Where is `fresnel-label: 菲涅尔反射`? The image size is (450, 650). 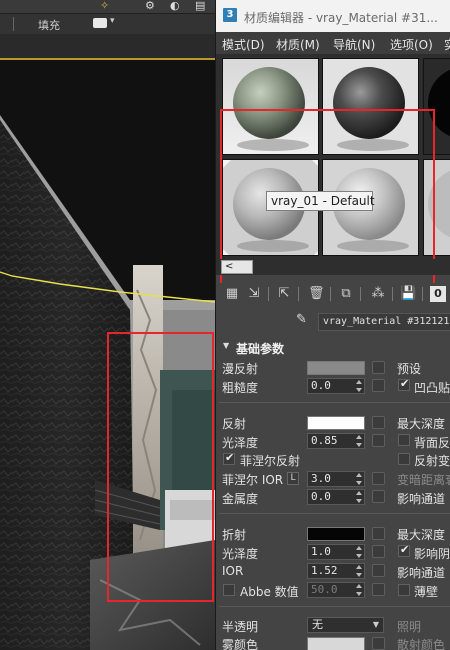 fresnel-label: 菲涅尔反射 is located at coordinates (270, 461).